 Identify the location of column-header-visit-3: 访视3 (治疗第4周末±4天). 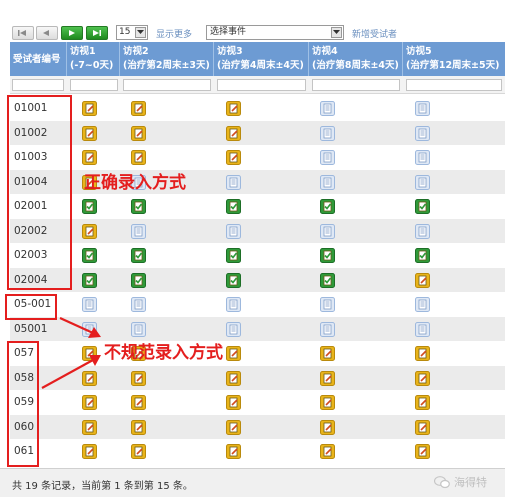
(261, 59).